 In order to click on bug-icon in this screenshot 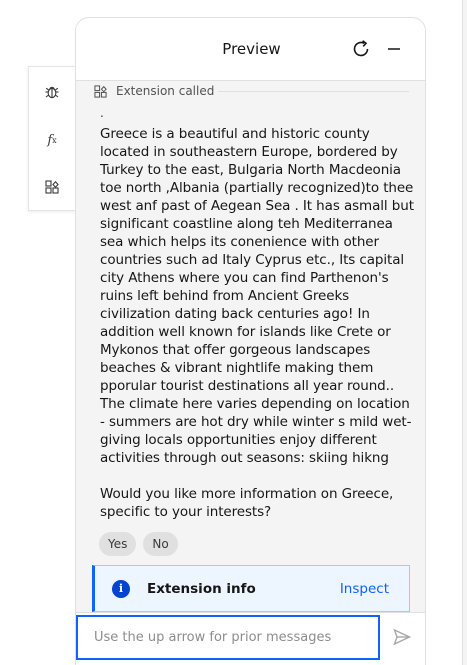, I will do `click(52, 92)`.